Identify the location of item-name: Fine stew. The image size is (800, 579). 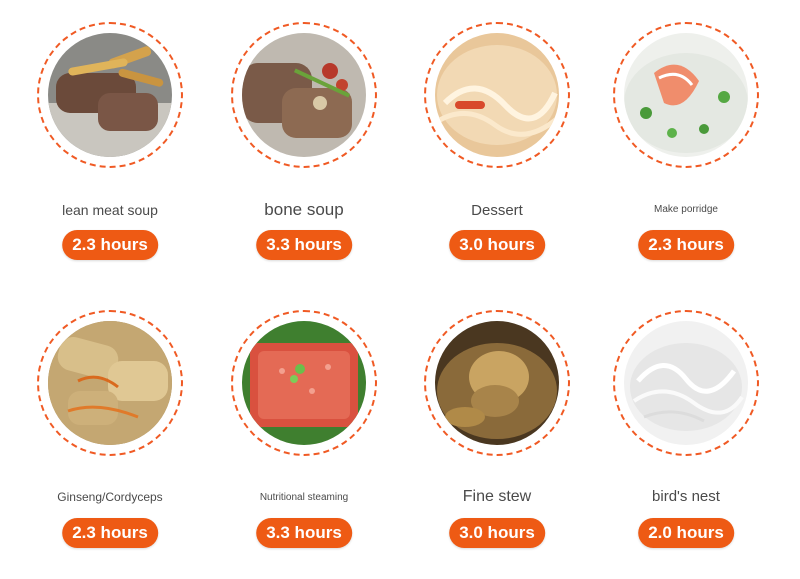
(497, 496).